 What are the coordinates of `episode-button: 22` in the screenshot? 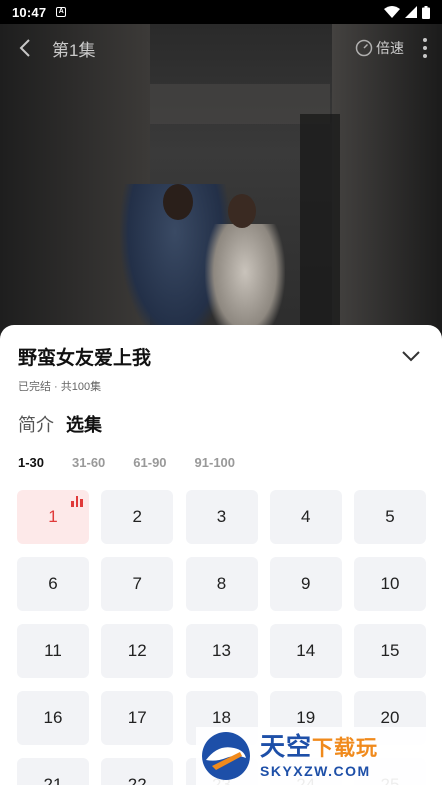 It's located at (137, 771).